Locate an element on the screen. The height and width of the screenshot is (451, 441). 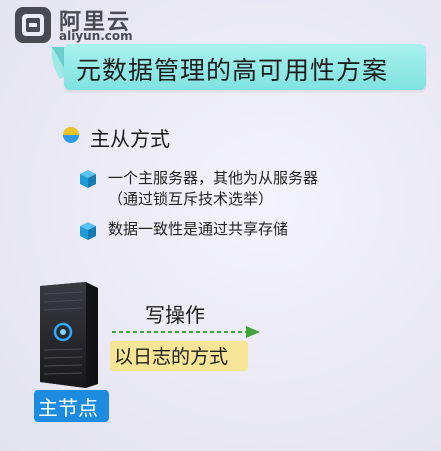
bullet-1-line-2: （通过锁互斥技术选举） is located at coordinates (191, 199).